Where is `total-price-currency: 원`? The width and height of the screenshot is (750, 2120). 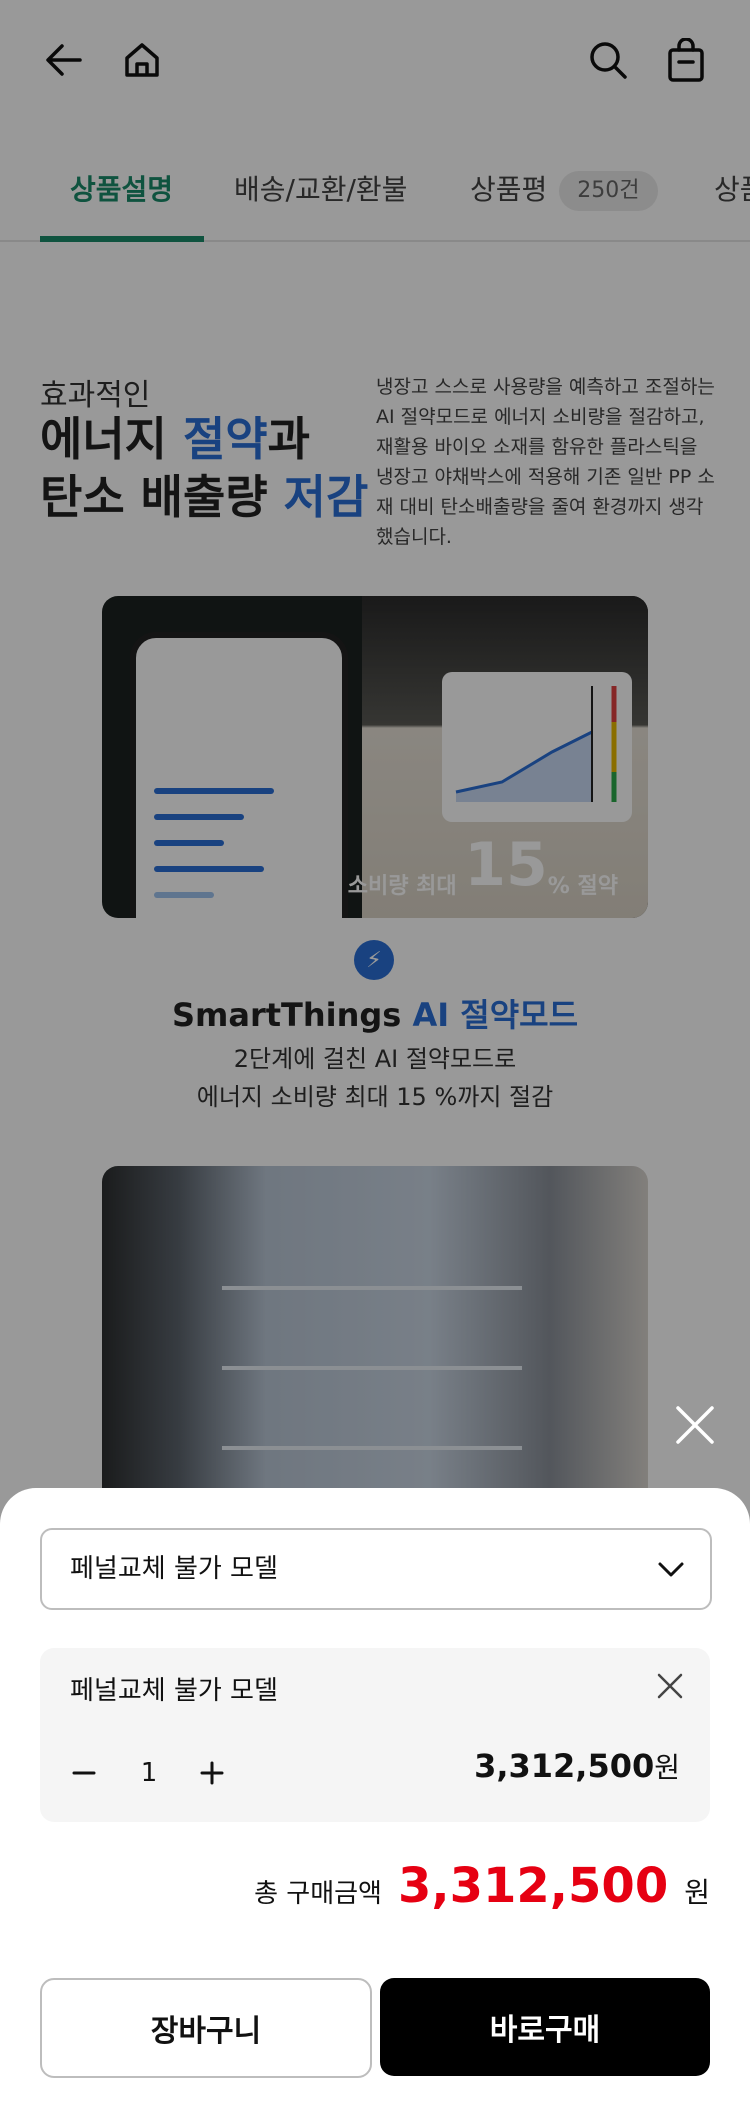
total-price-currency: 원 is located at coordinates (697, 1892).